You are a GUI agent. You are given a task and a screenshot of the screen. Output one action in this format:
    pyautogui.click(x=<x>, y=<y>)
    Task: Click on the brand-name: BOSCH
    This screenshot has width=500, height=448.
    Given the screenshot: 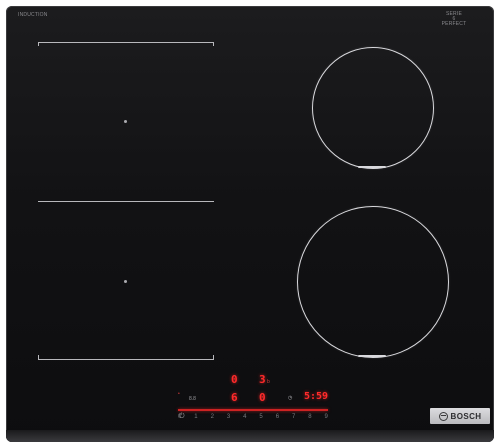 What is the action you would take?
    pyautogui.click(x=466, y=416)
    